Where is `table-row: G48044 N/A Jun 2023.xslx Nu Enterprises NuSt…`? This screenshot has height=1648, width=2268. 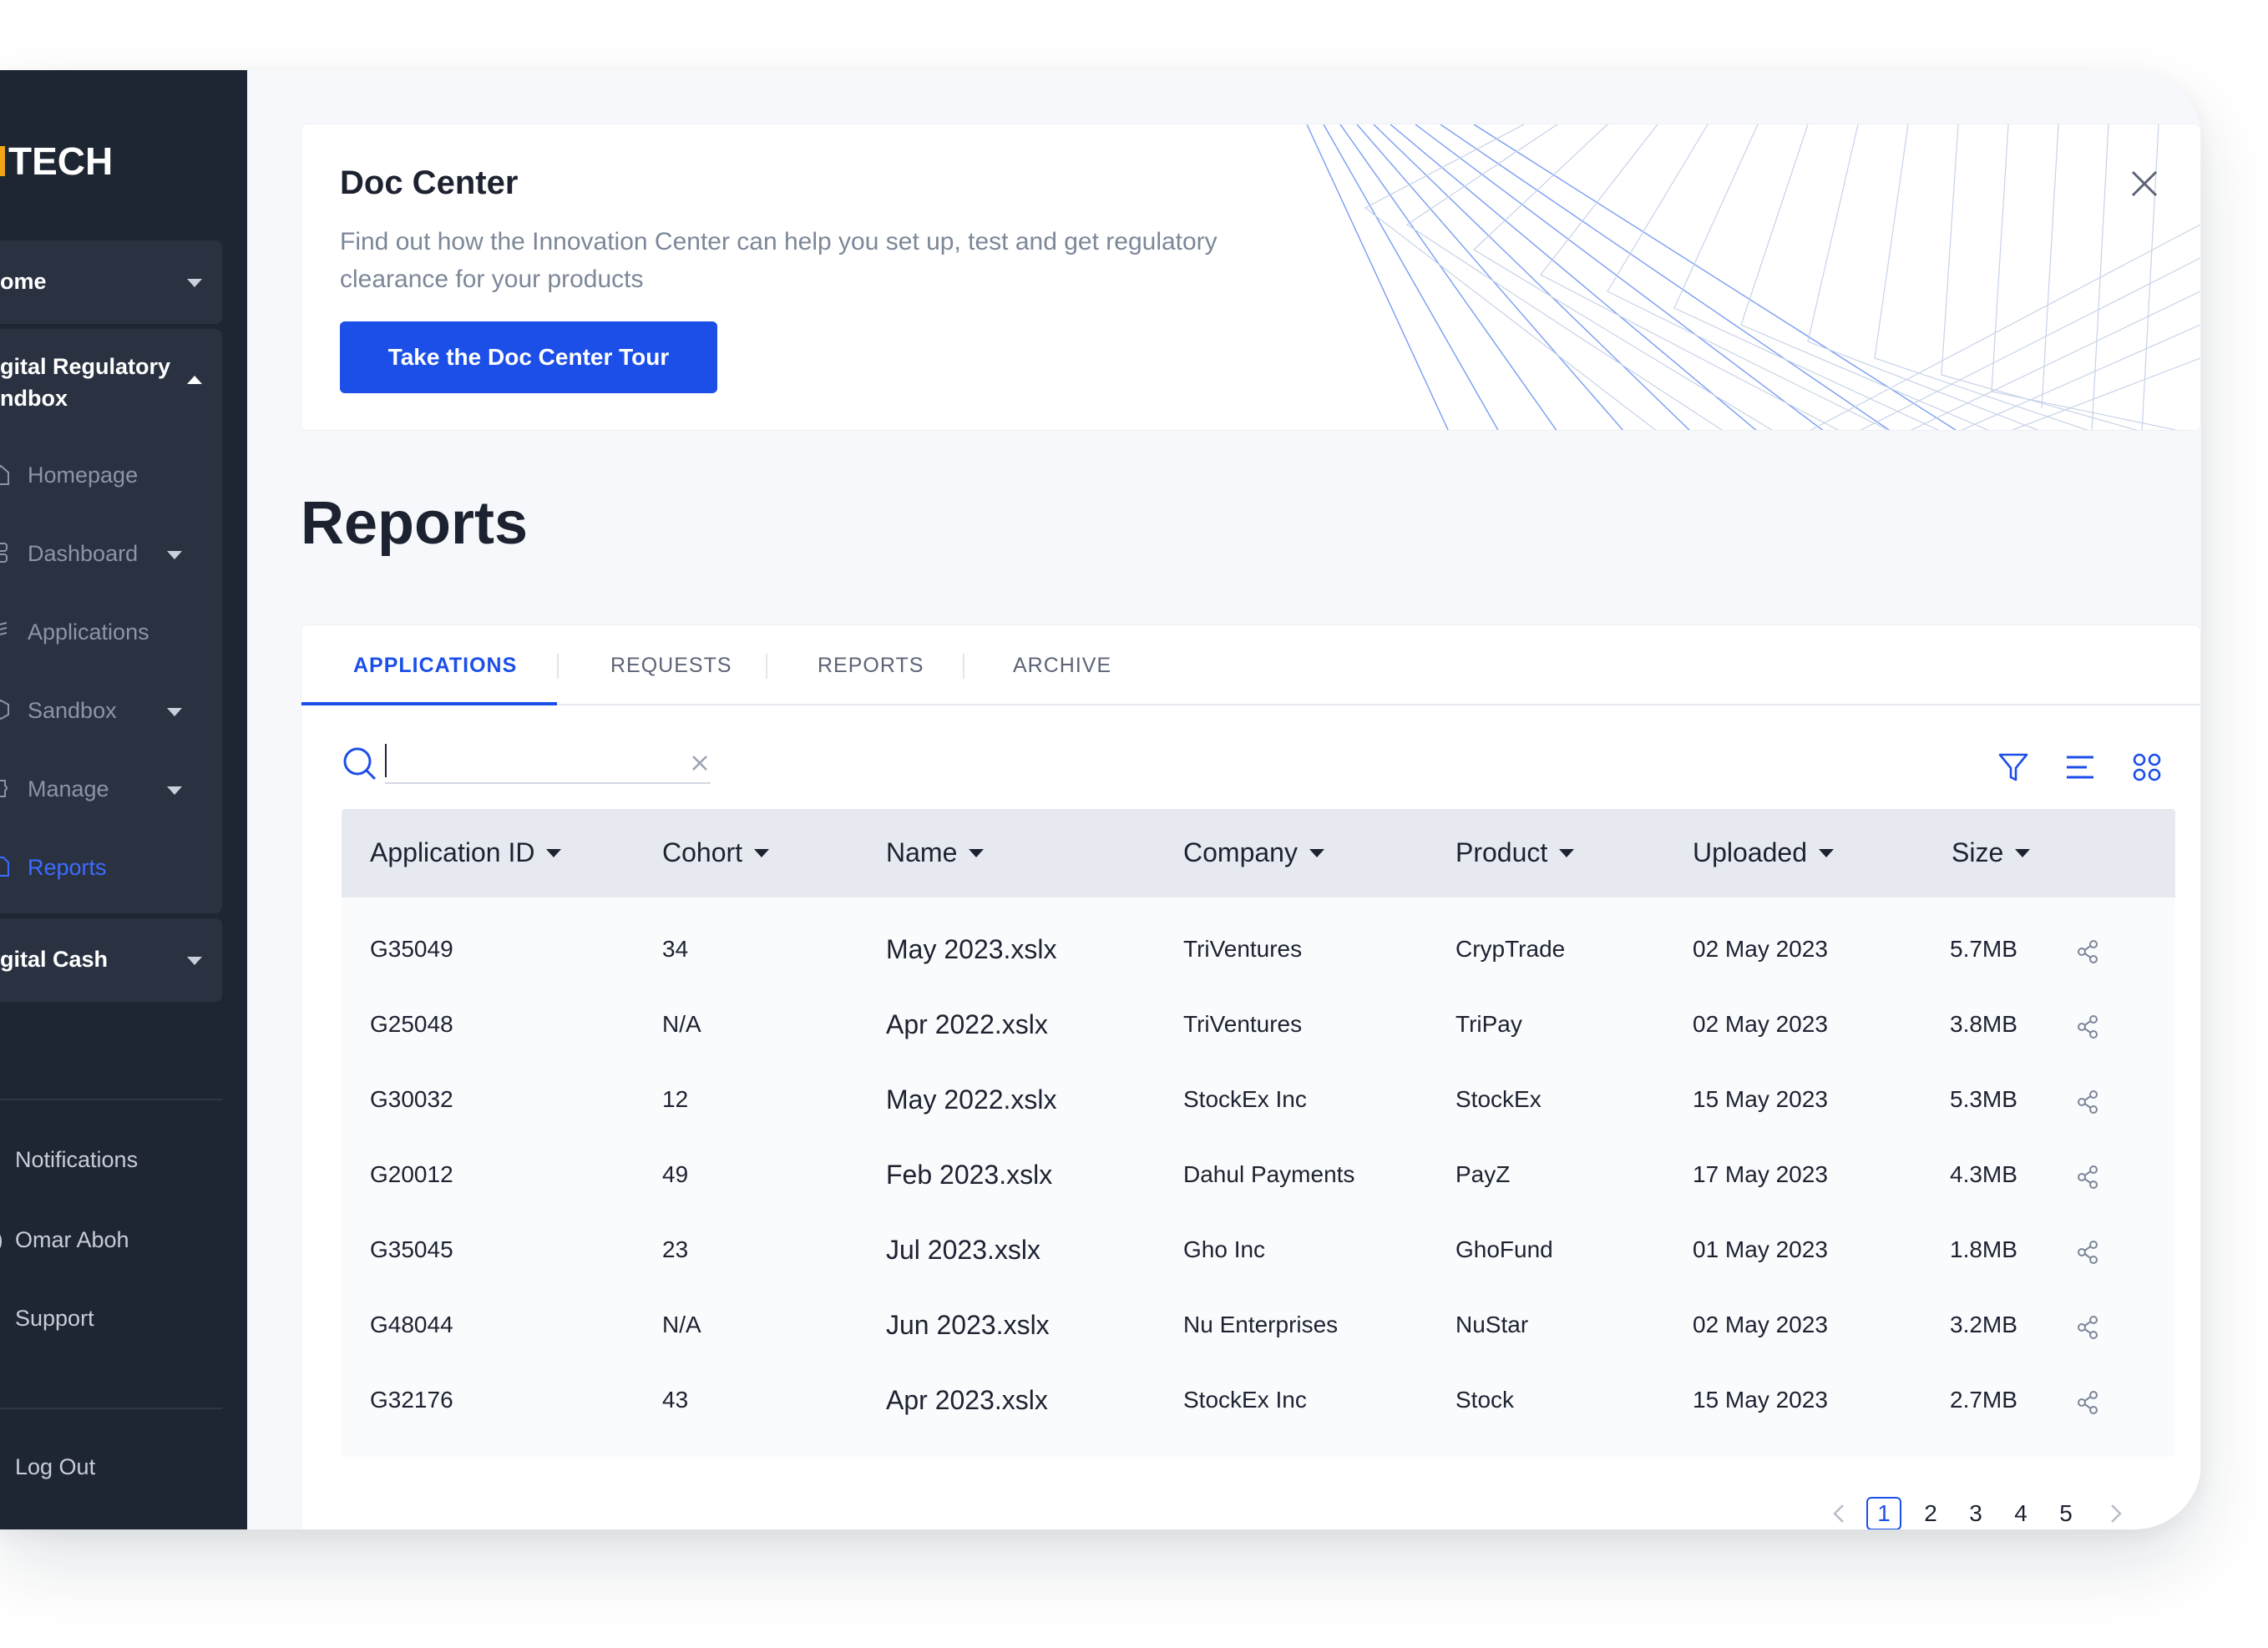 table-row: G48044 N/A Jun 2023.xslx Nu Enterprises NuSt… is located at coordinates (1258, 1325).